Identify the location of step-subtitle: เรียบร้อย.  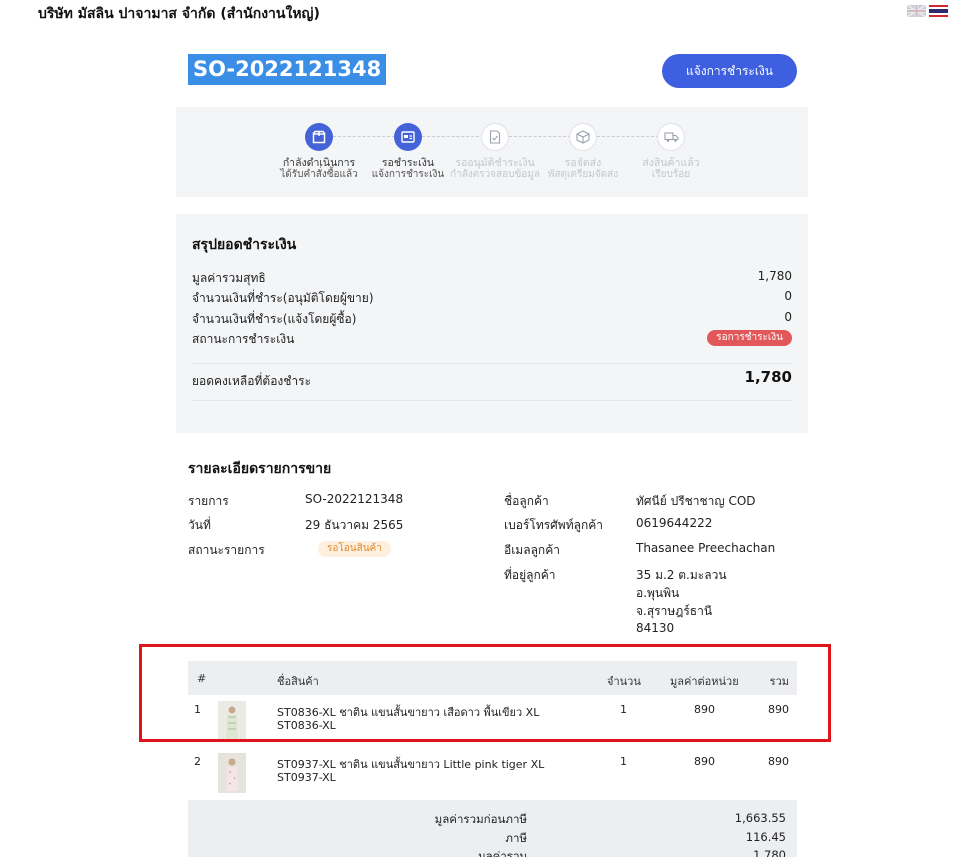
(671, 174).